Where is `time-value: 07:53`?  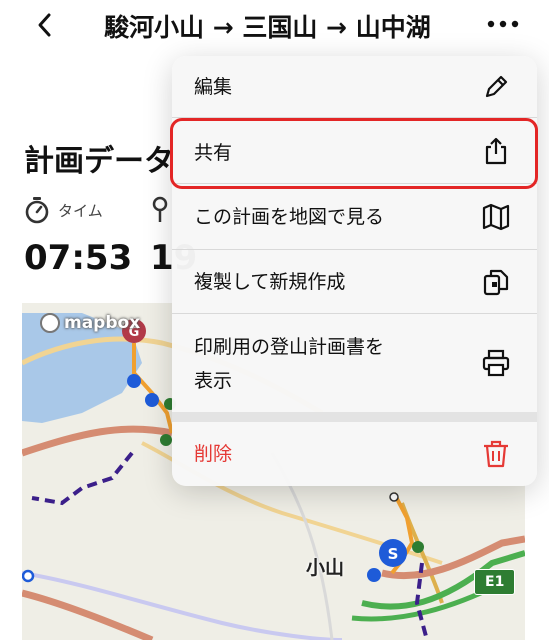 time-value: 07:53 is located at coordinates (78, 258).